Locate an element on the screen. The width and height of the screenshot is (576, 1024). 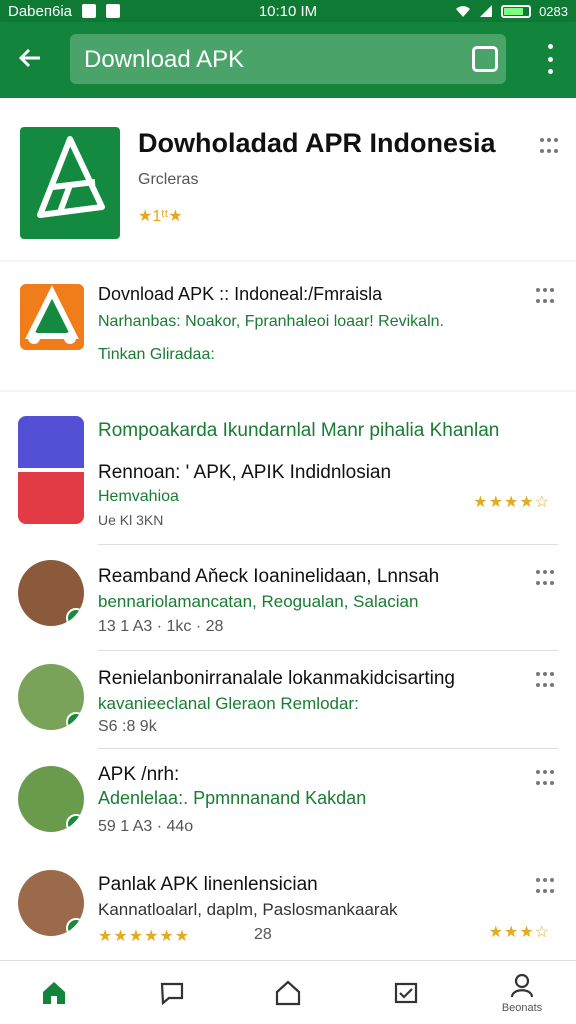
featured-meta: Tinkan Gliradaa: is located at coordinates (156, 354).